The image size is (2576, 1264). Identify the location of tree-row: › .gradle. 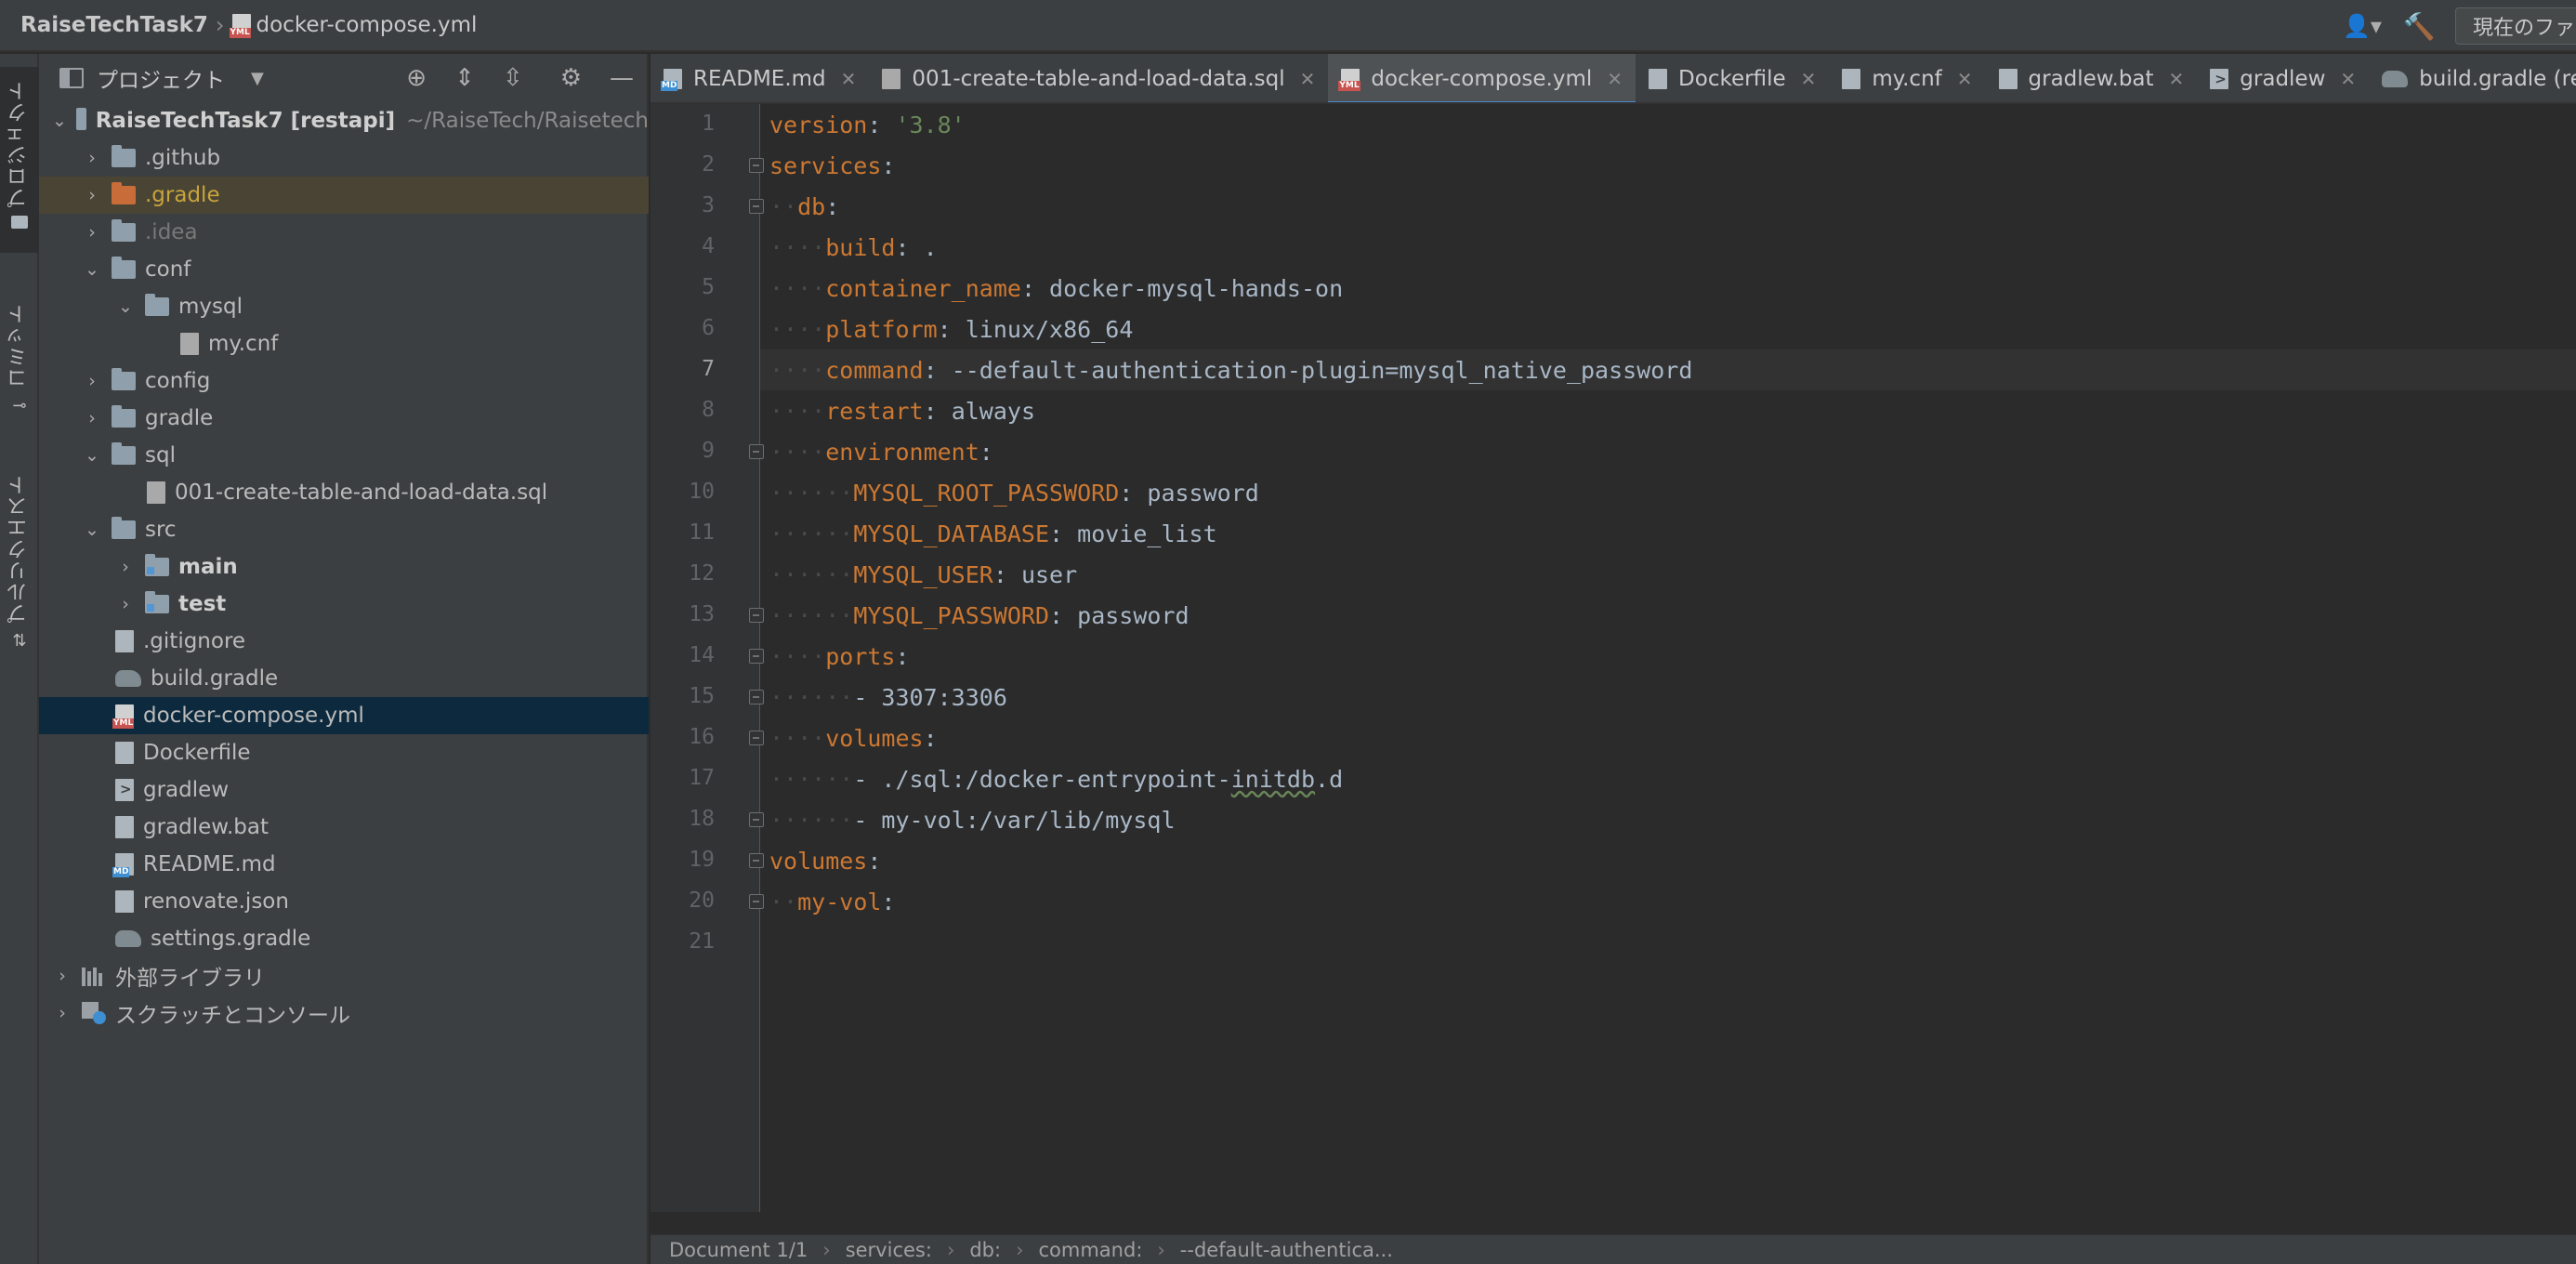
(344, 195).